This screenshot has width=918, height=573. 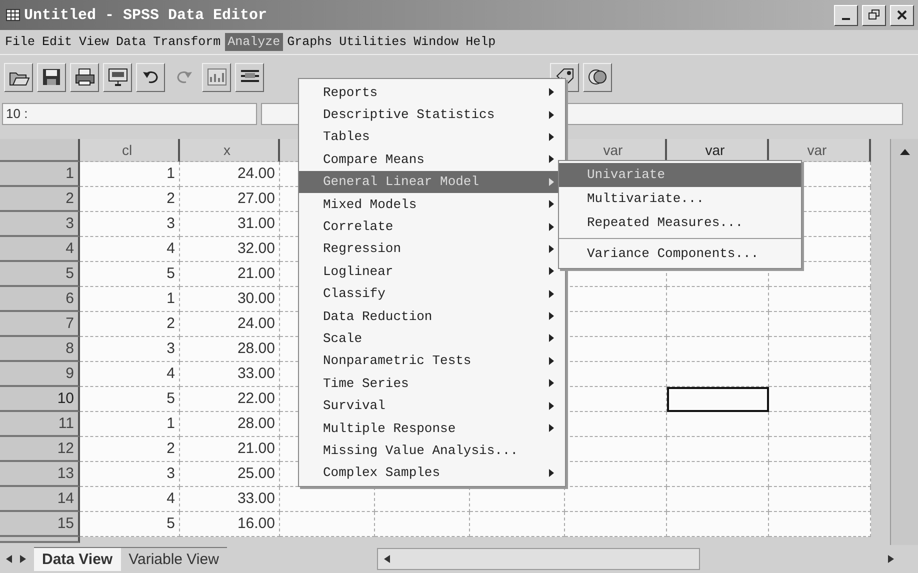 What do you see at coordinates (904, 342) in the screenshot?
I see `vertical-scrollbar` at bounding box center [904, 342].